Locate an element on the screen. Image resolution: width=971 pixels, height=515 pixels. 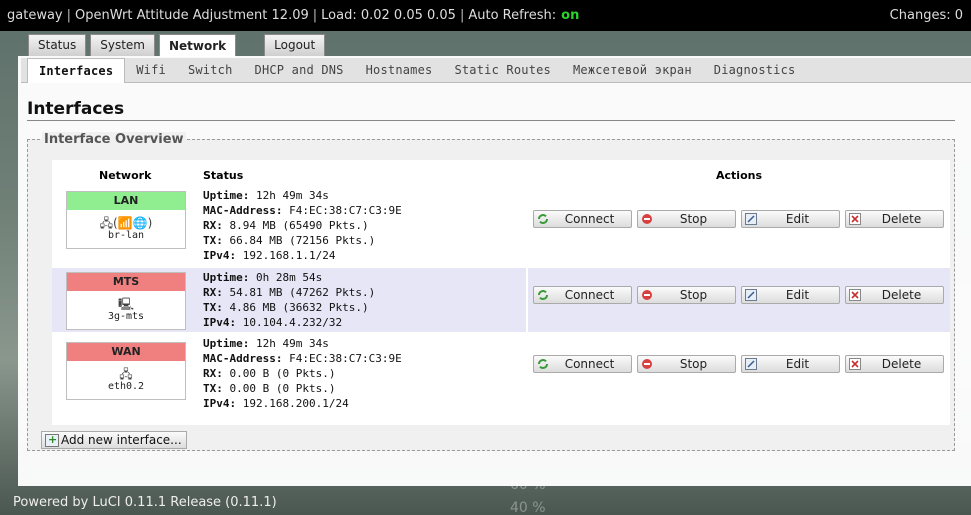
subtab-hostnames: Hostnames is located at coordinates (399, 70).